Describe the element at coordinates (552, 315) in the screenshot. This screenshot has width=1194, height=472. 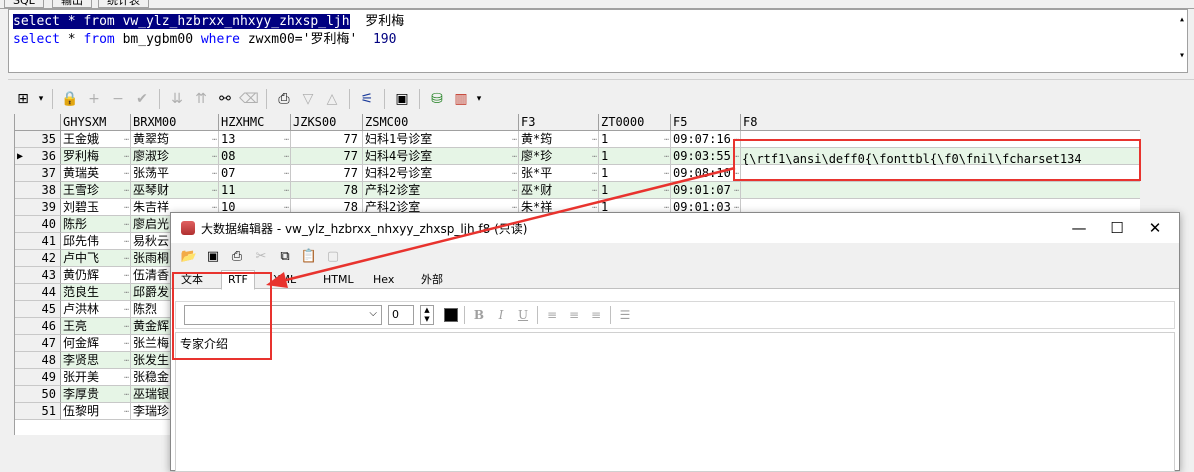
I see `align-left-icon: ≡` at that location.